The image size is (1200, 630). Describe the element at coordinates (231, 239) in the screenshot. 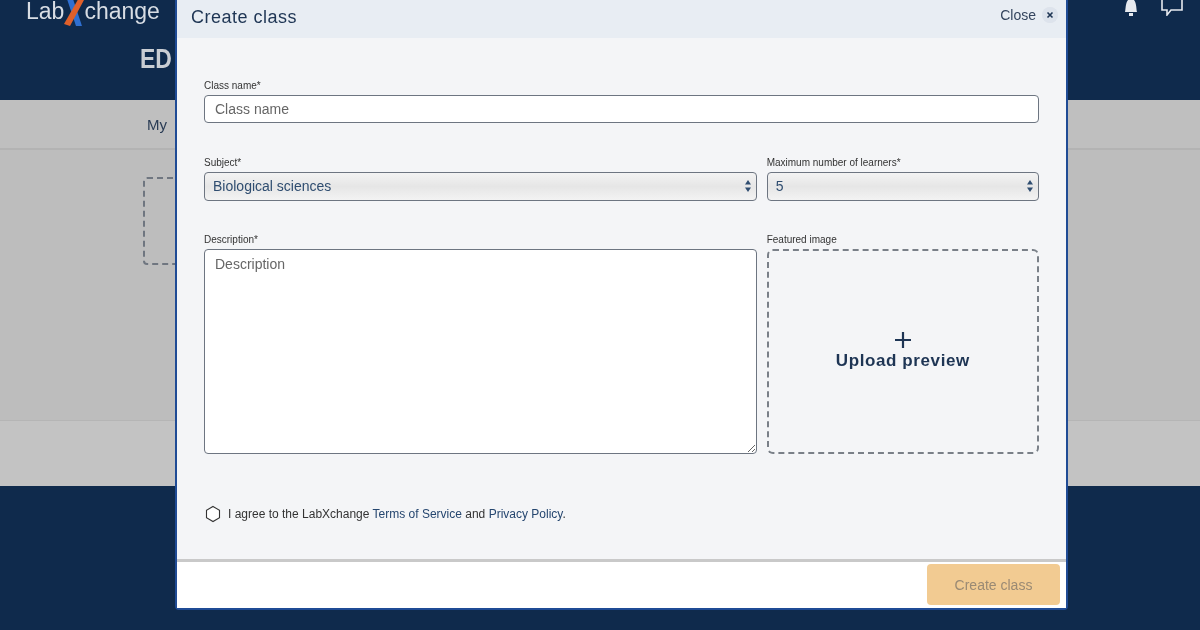

I see `field-label: Description*` at that location.